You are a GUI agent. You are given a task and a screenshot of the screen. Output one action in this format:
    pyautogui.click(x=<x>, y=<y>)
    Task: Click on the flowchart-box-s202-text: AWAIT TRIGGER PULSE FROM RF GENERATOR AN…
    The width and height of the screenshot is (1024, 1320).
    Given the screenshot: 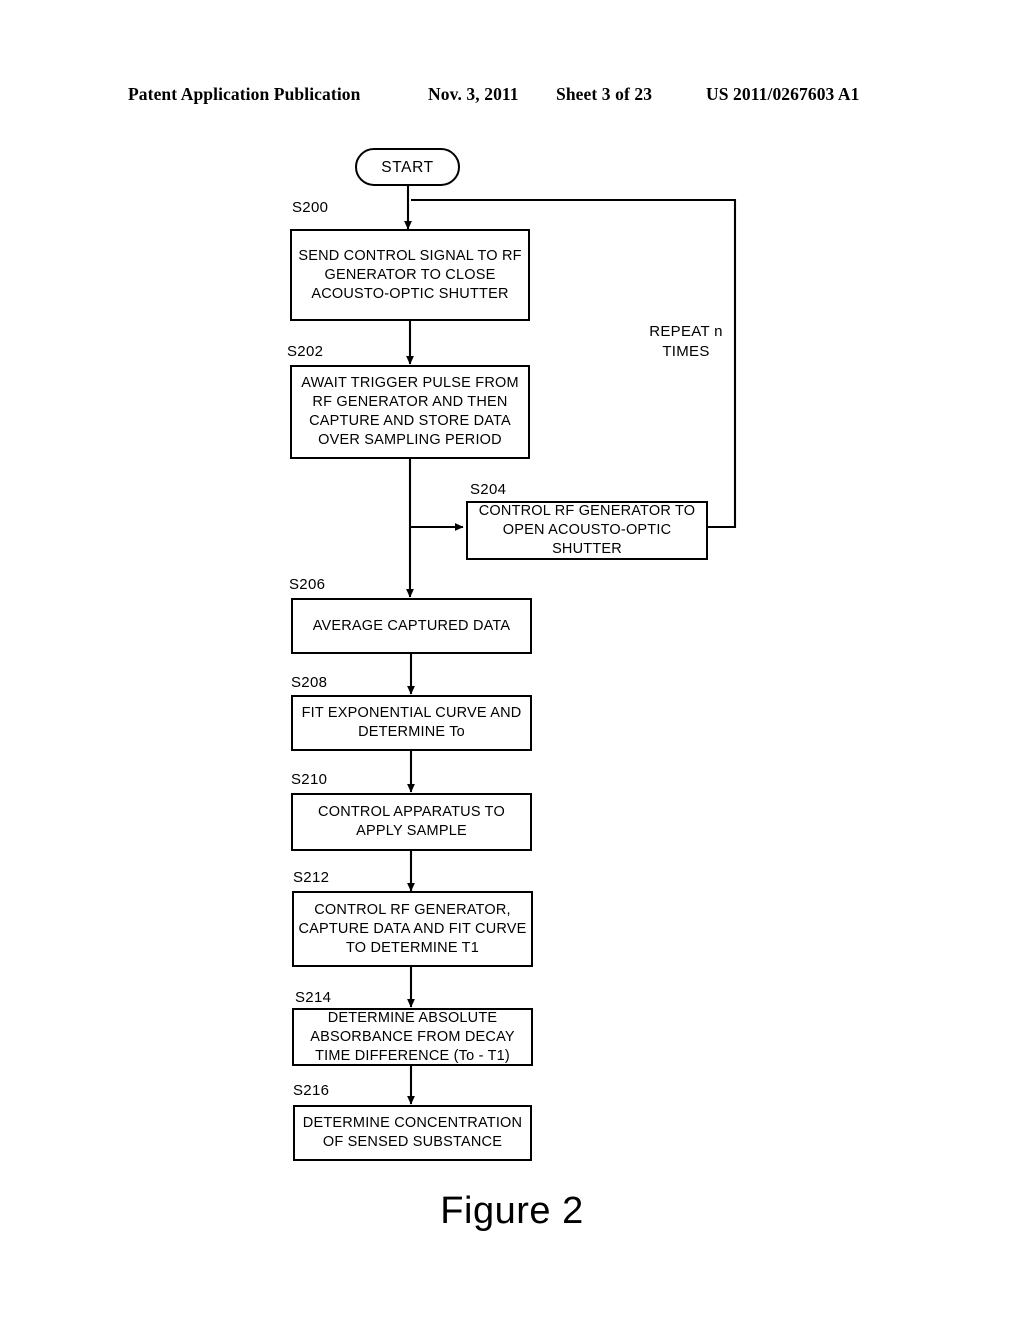 What is the action you would take?
    pyautogui.click(x=410, y=411)
    